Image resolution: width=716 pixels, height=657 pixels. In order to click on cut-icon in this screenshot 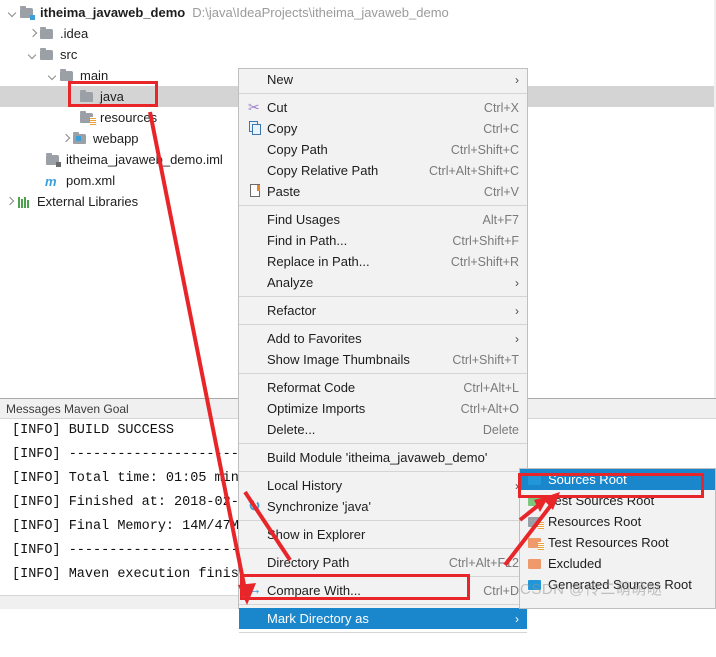, I will do `click(257, 107)`.